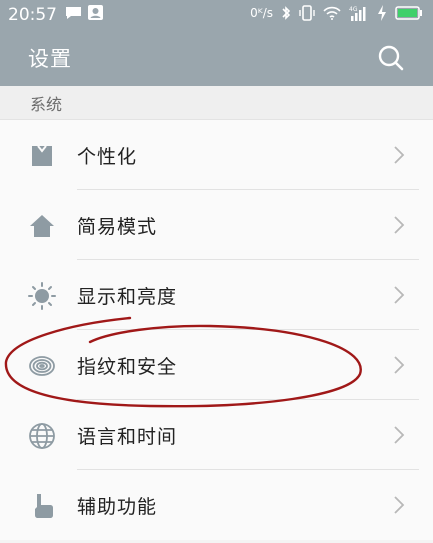 This screenshot has height=543, width=433. What do you see at coordinates (216, 505) in the screenshot?
I see `settings-item-accessibility: 辅助功能` at bounding box center [216, 505].